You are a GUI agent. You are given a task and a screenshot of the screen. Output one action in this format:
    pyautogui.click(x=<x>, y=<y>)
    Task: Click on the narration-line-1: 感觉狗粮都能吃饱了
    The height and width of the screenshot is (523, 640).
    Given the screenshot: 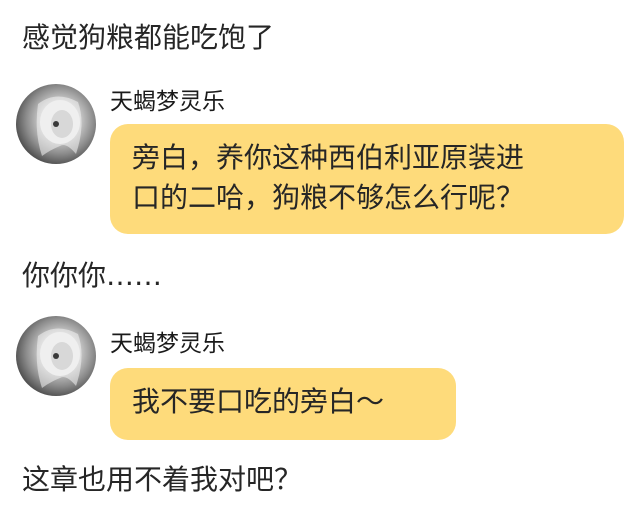 What is the action you would take?
    pyautogui.click(x=148, y=37)
    